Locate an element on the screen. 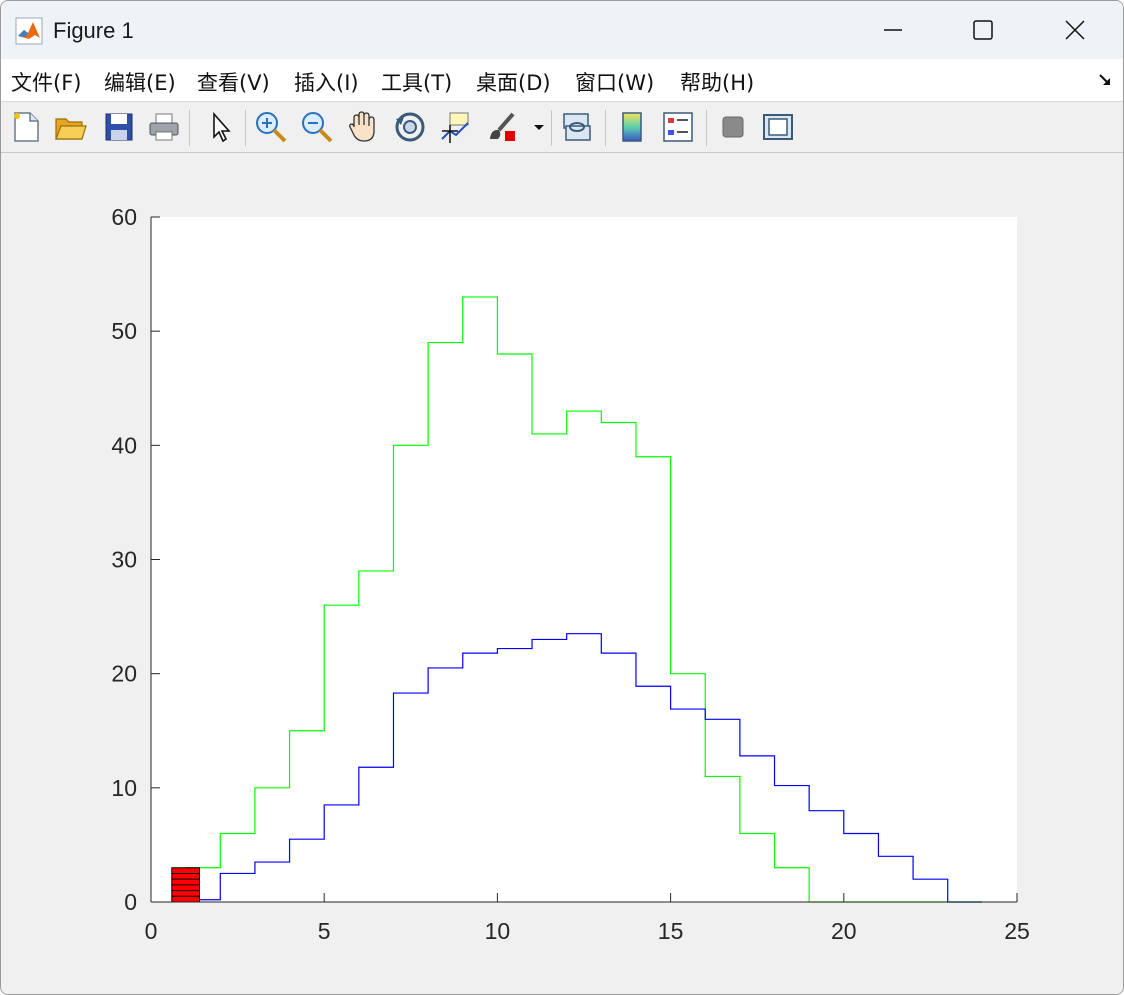 This screenshot has height=995, width=1124. x-tick-label: 20 is located at coordinates (844, 931).